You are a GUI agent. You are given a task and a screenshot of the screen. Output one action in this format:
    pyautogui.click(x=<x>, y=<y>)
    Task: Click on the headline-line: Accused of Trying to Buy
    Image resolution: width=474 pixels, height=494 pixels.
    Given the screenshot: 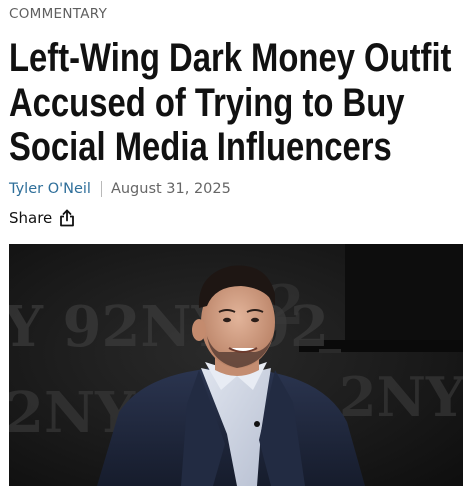 What is the action you would take?
    pyautogui.click(x=207, y=102)
    